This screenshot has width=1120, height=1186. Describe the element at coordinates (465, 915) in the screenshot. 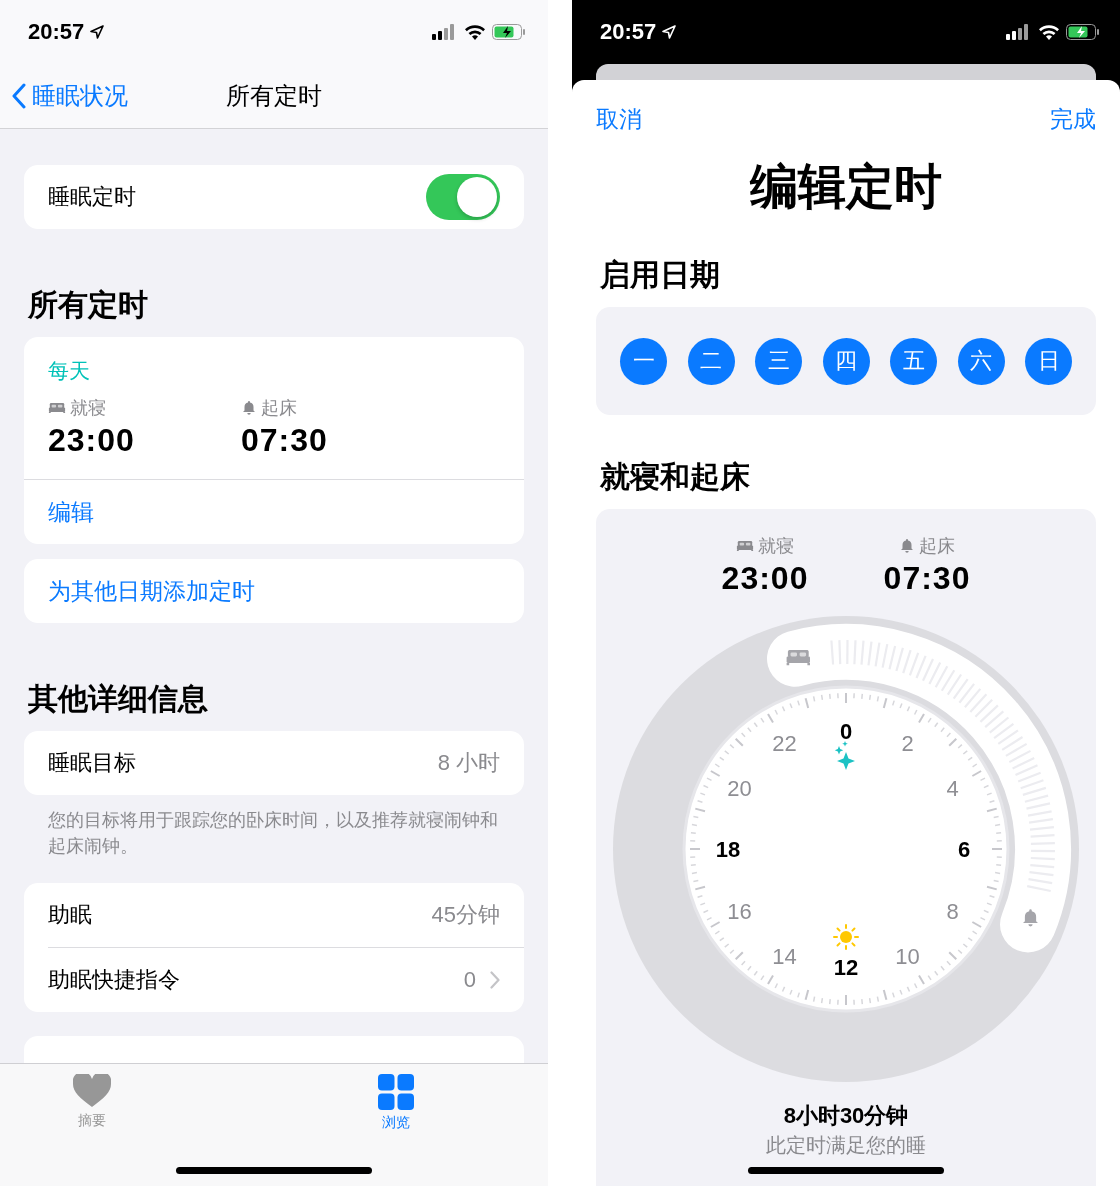

I see `setting-value: 45分钟` at that location.